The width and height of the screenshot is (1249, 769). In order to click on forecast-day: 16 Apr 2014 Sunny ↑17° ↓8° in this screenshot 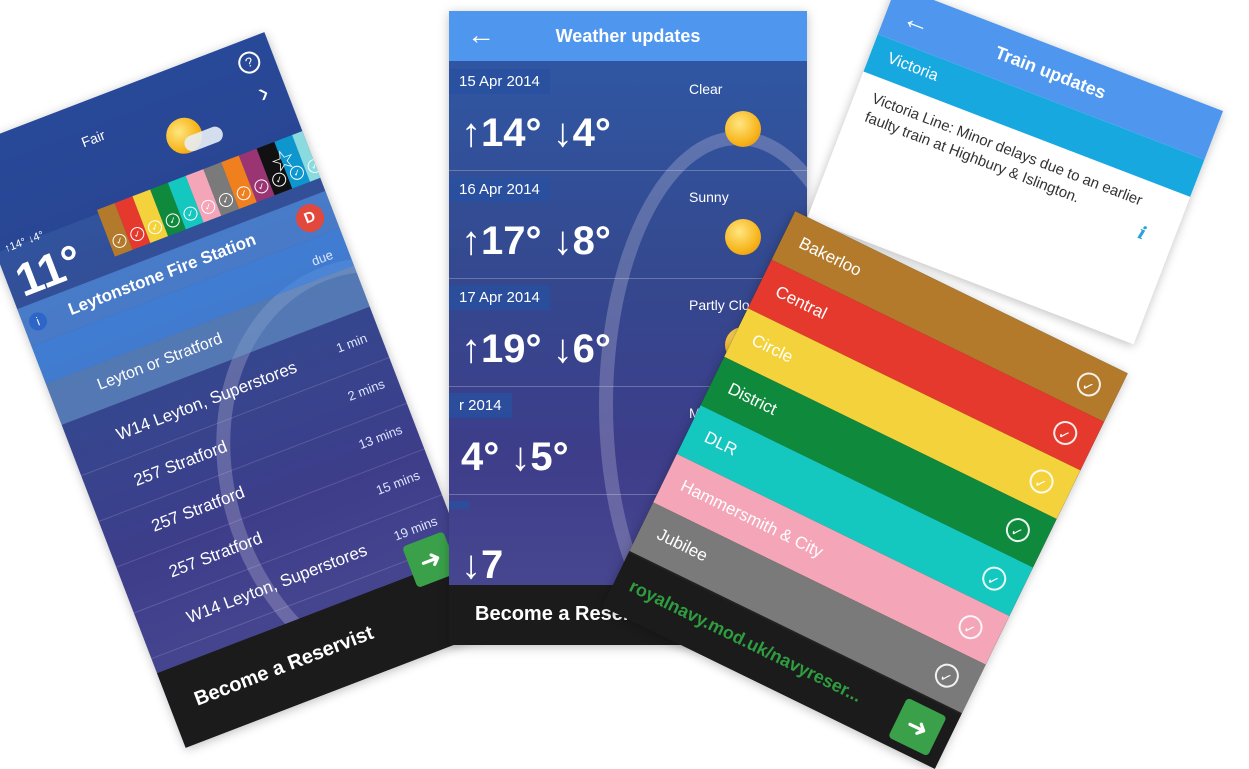, I will do `click(628, 225)`.